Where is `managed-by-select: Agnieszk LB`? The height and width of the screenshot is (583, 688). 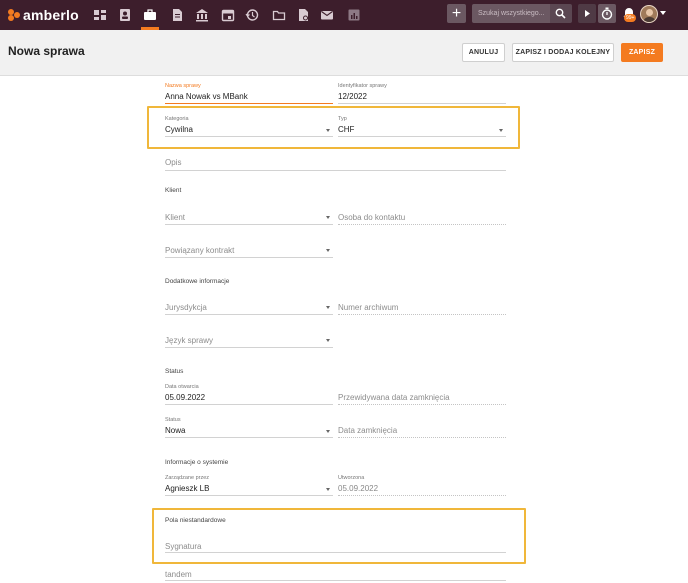
managed-by-select: Agnieszk LB is located at coordinates (187, 488).